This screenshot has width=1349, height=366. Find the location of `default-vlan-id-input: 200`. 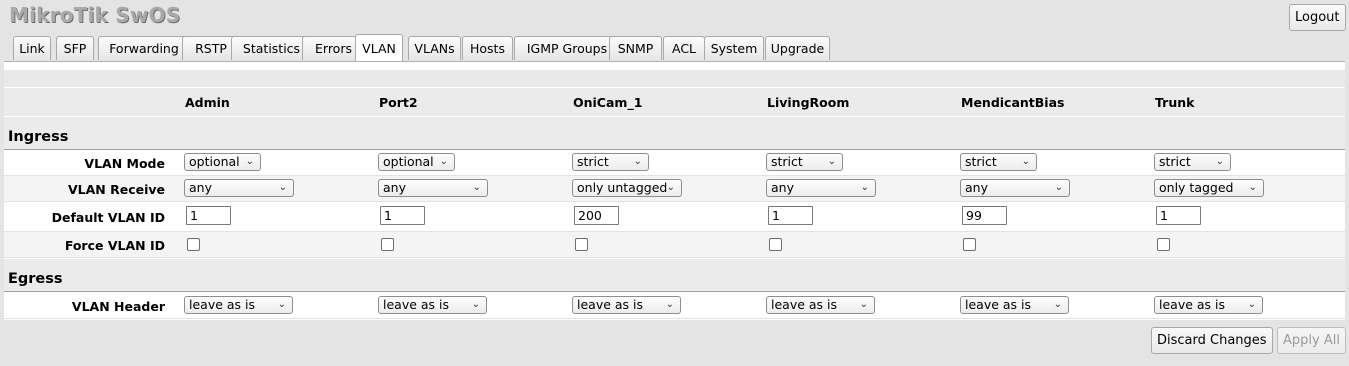

default-vlan-id-input: 200 is located at coordinates (596, 215).